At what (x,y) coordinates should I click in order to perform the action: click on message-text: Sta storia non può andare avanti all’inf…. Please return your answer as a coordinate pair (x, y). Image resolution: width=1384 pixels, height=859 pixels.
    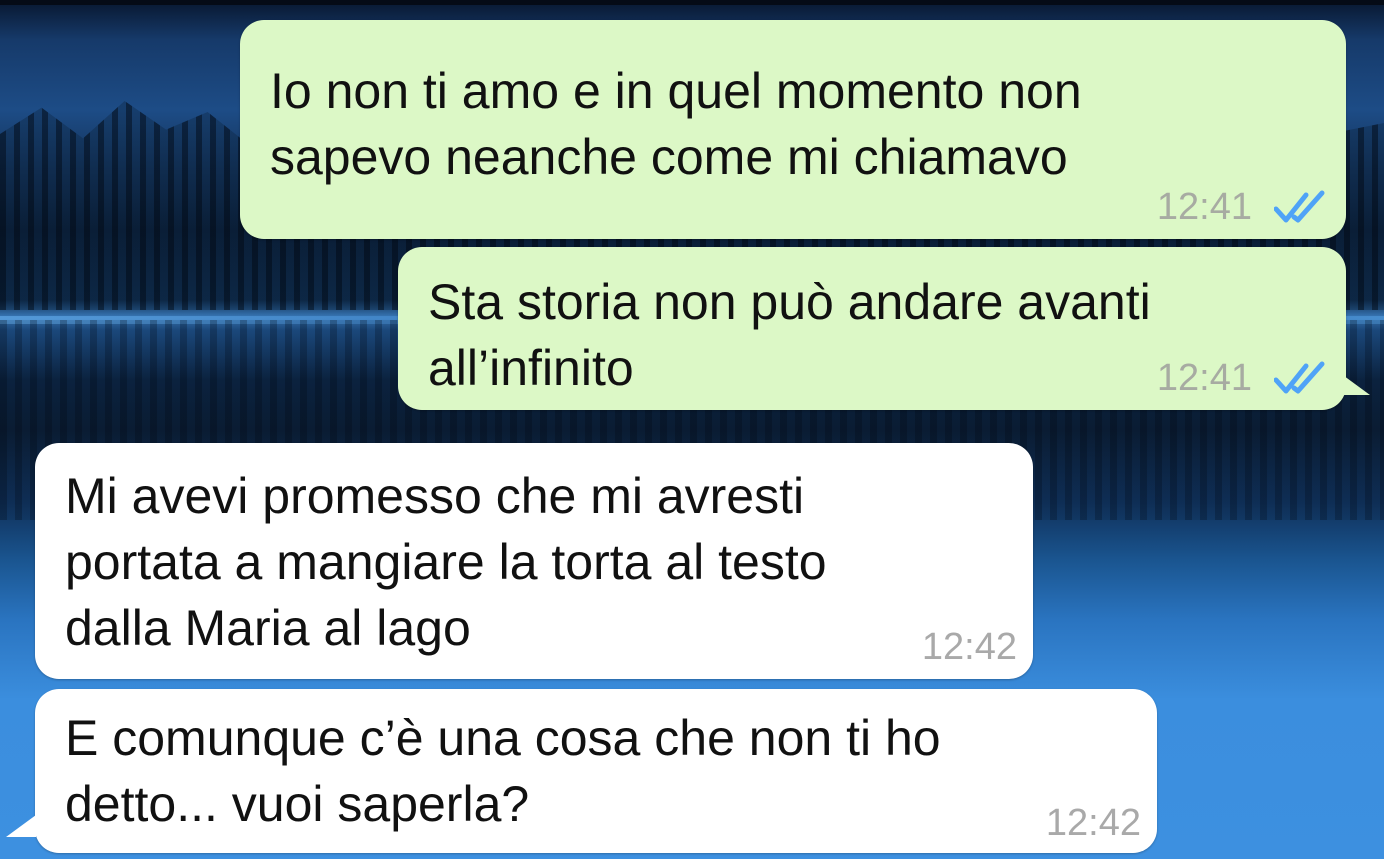
    Looking at the image, I should click on (789, 335).